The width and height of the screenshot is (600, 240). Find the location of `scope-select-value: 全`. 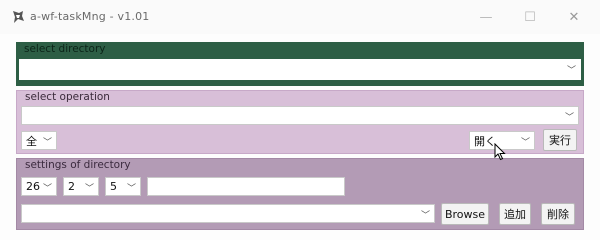

scope-select-value: 全 is located at coordinates (31, 141).